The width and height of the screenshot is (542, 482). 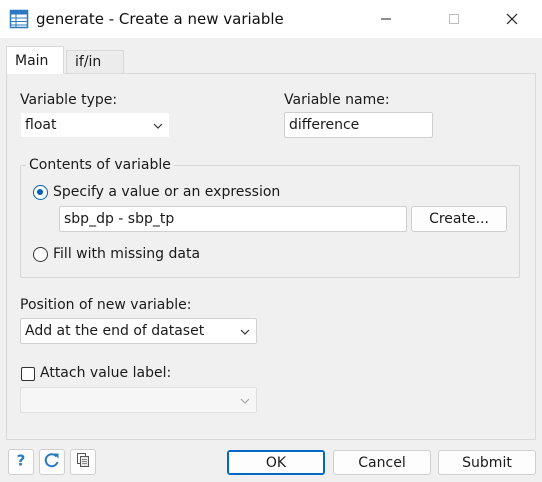 I want to click on close-icon, so click(x=512, y=19).